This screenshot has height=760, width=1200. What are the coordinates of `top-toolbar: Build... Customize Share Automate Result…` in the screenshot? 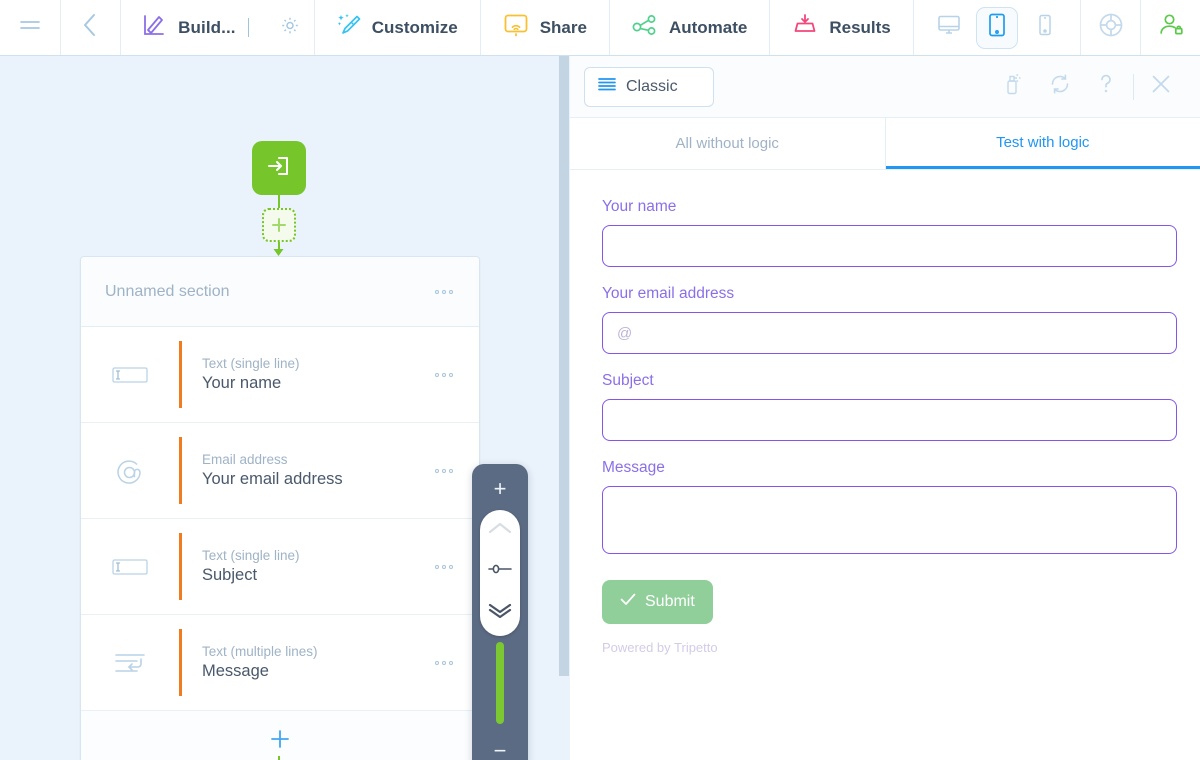 It's located at (600, 28).